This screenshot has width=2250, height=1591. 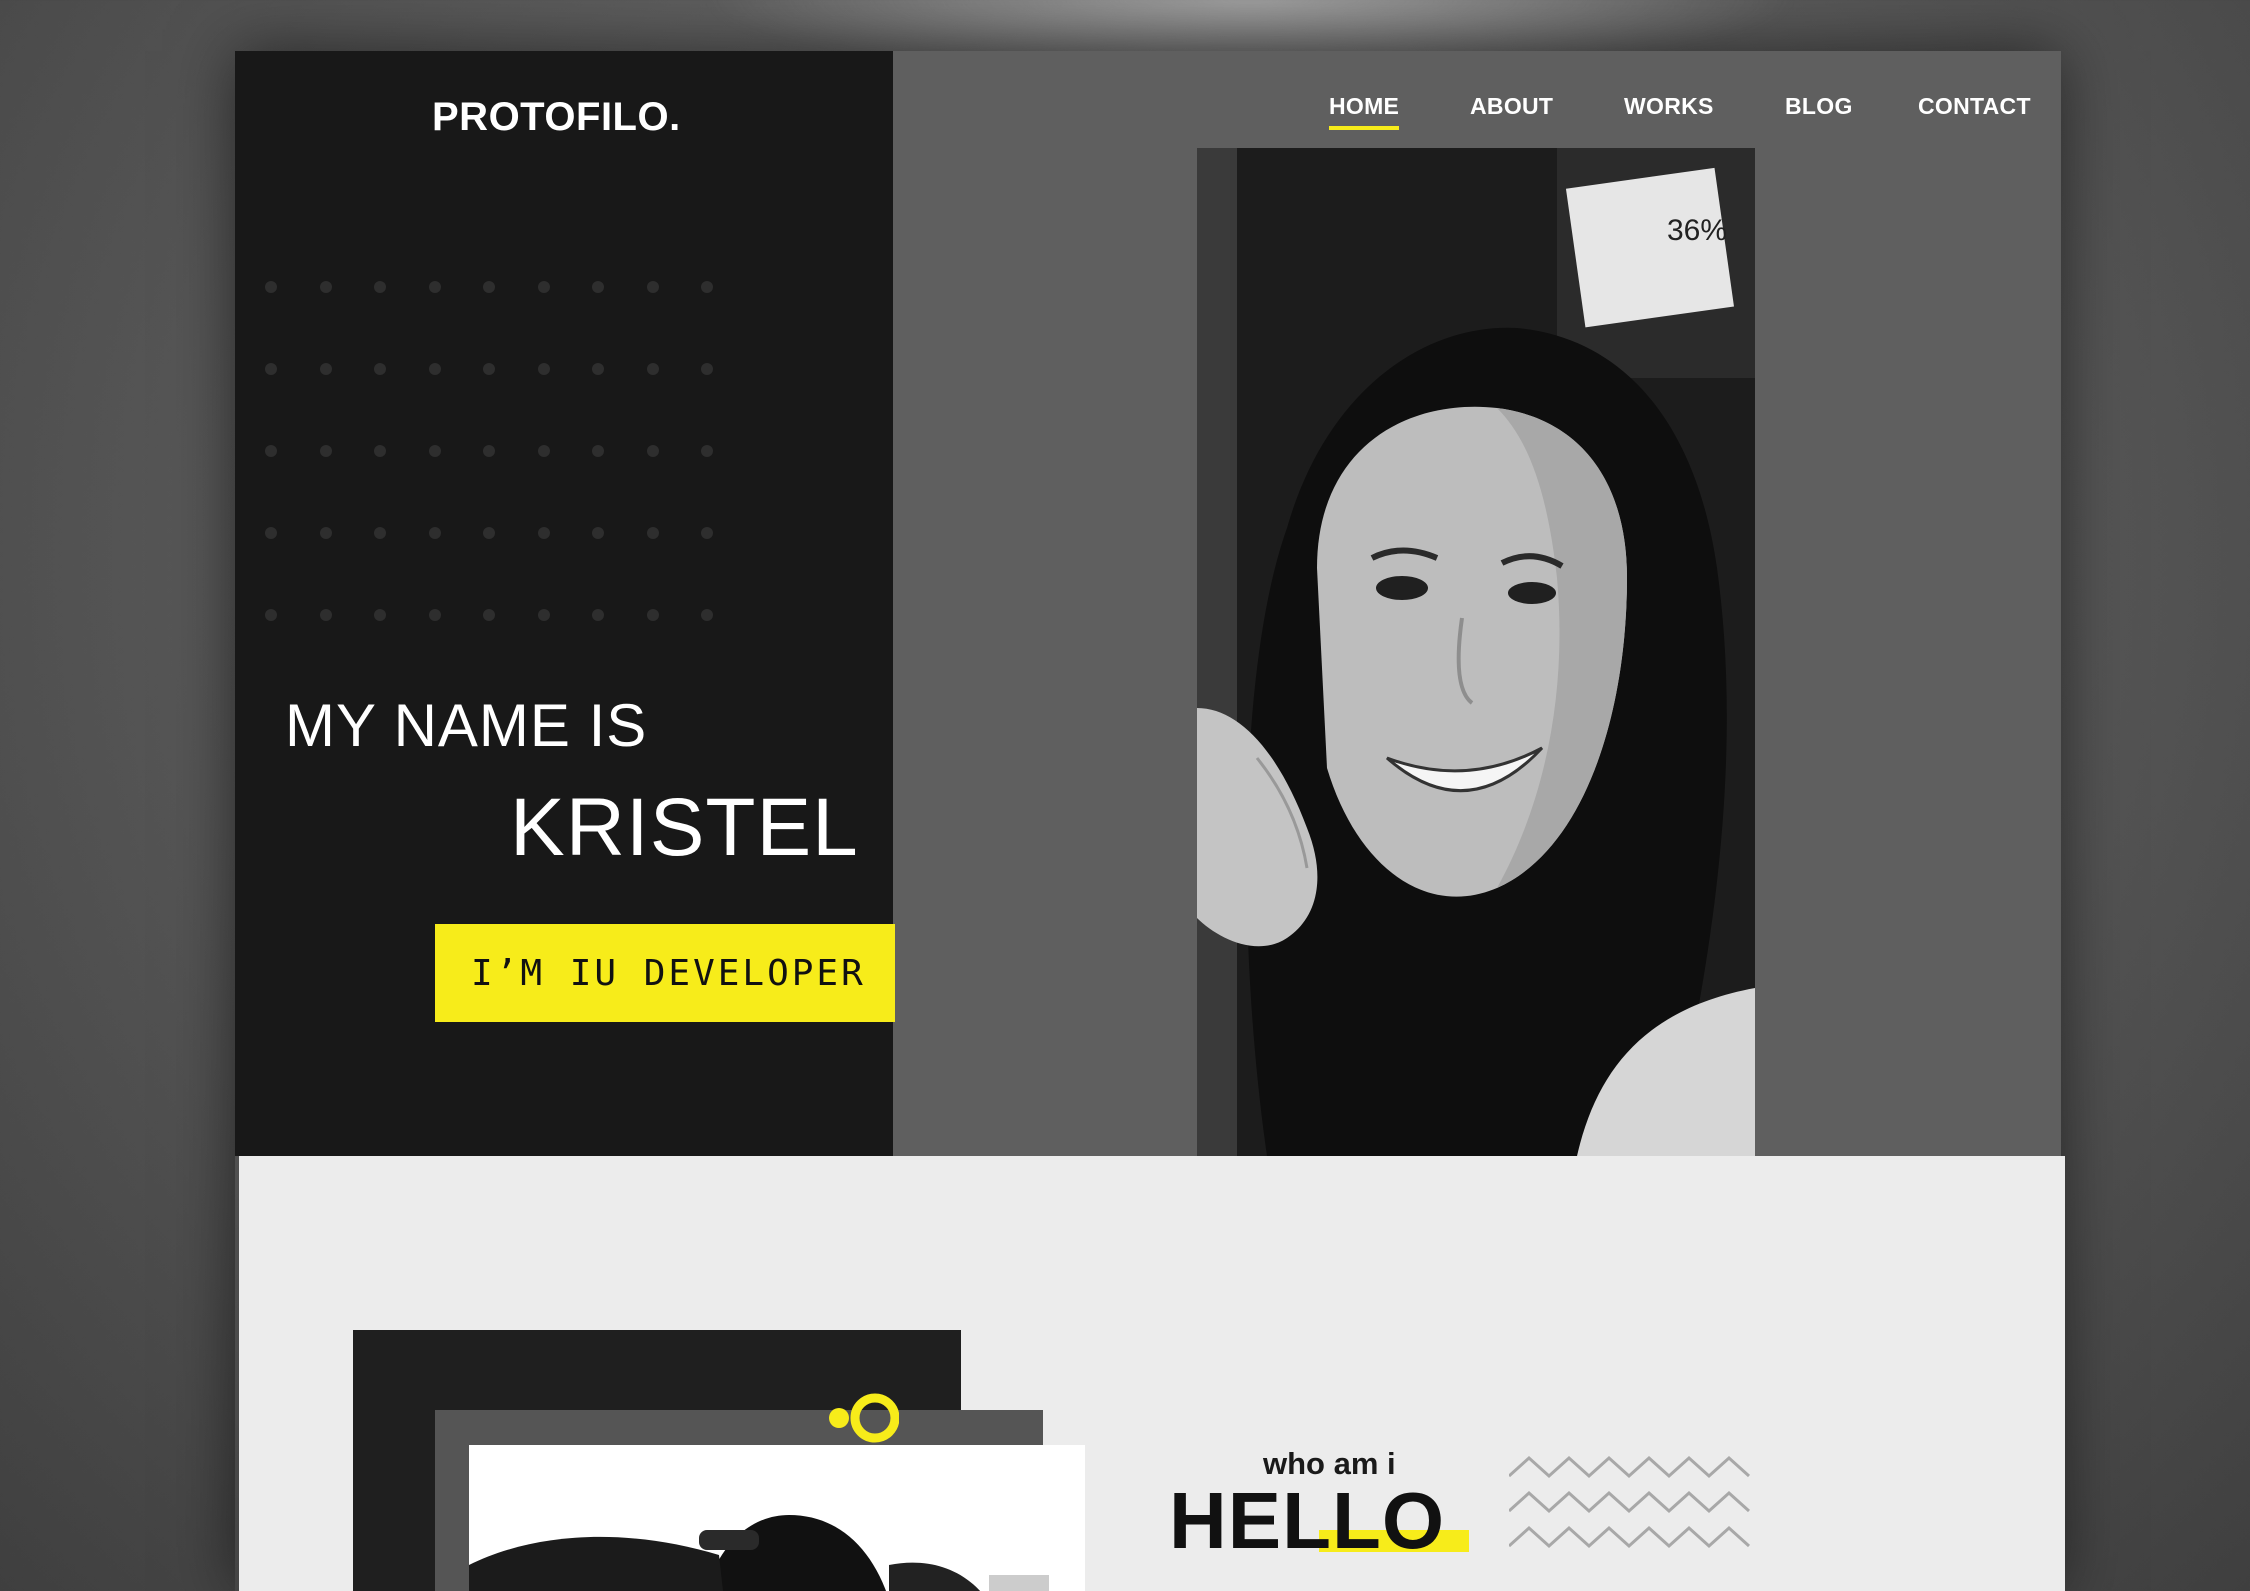 I want to click on nav-blog: BLOG, so click(x=1819, y=106).